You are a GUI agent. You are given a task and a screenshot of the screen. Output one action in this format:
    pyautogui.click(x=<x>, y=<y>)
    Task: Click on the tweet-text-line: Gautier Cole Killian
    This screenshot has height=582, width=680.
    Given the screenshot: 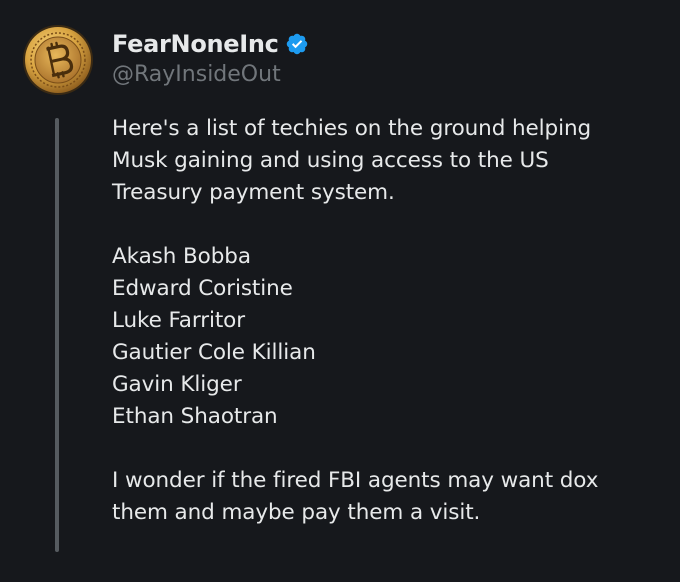 What is the action you would take?
    pyautogui.click(x=214, y=352)
    